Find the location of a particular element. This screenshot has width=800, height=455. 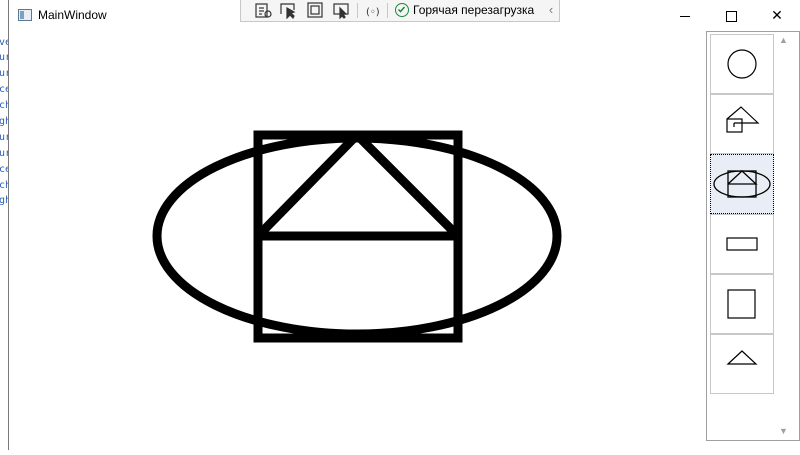

live-visual-tree-icon is located at coordinates (263, 10).